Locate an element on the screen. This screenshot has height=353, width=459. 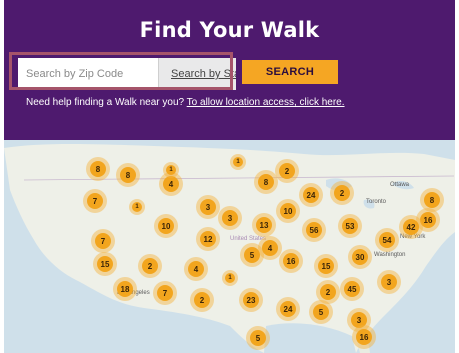
label-washington: Washington is located at coordinates (390, 255).